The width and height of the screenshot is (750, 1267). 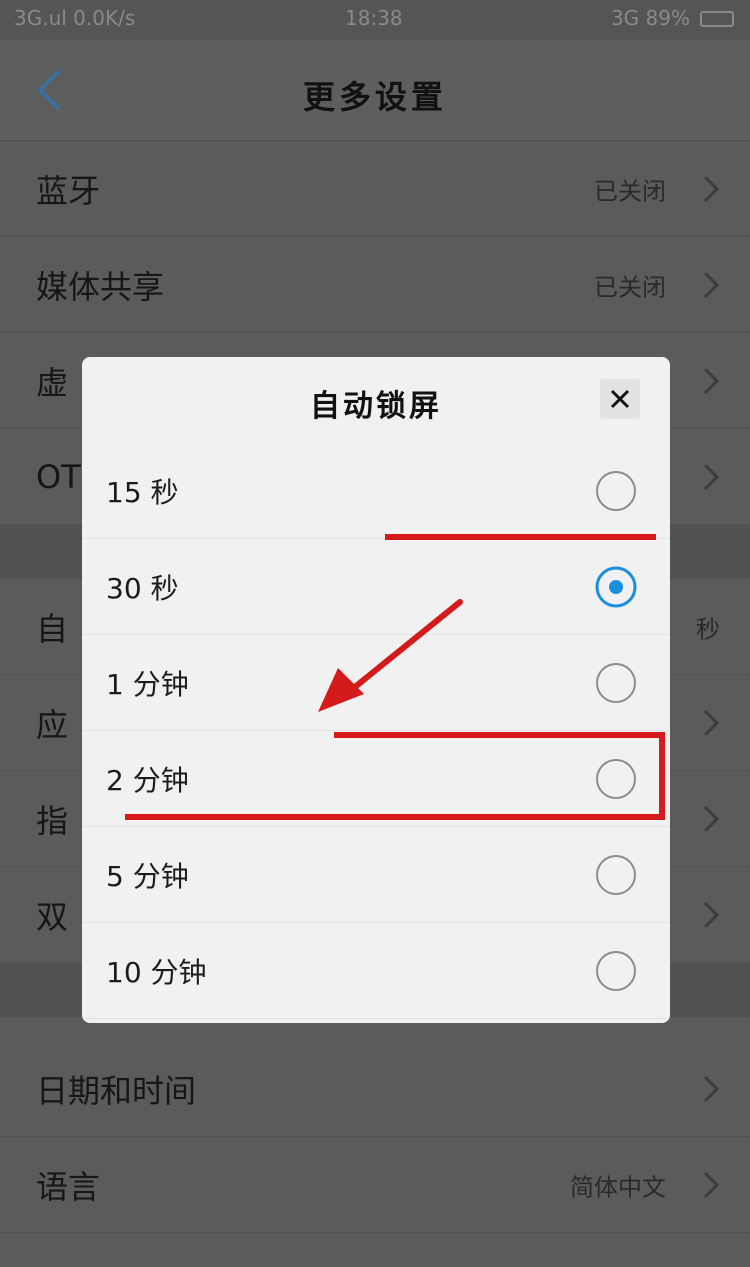 I want to click on settings-row-label: 指, so click(x=52, y=820).